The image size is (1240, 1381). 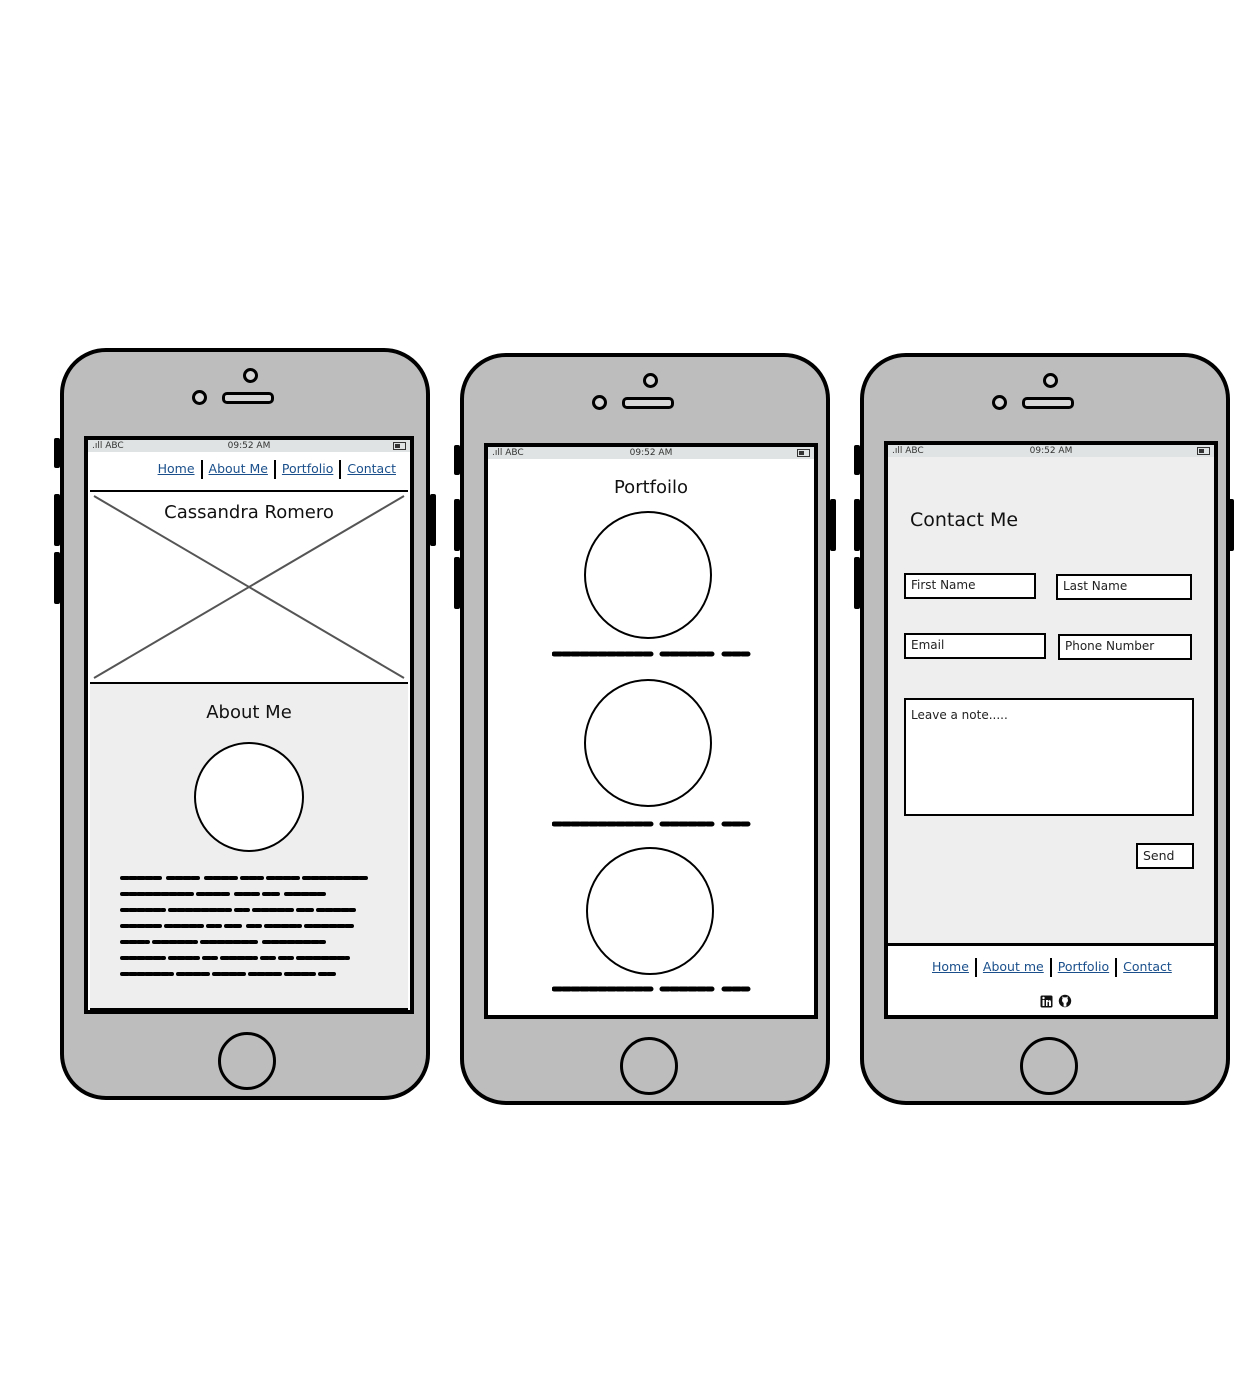 What do you see at coordinates (950, 966) in the screenshot?
I see `footer-home-link: Home` at bounding box center [950, 966].